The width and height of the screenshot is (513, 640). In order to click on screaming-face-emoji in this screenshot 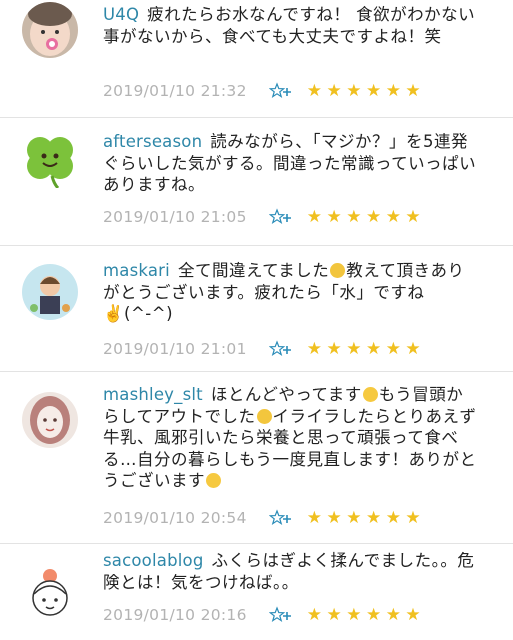, I will do `click(264, 416)`.